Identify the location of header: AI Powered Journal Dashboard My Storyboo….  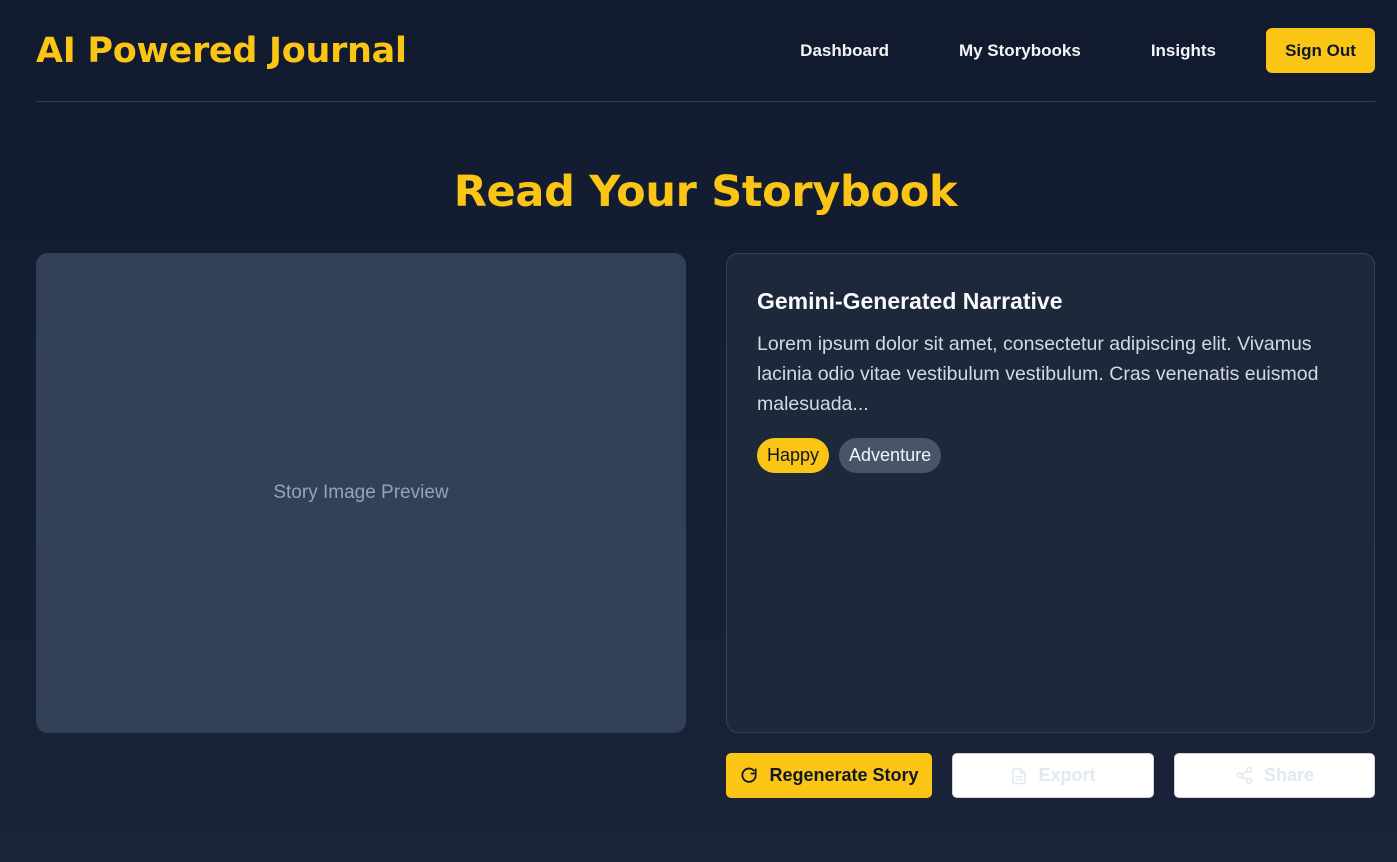
(705, 51).